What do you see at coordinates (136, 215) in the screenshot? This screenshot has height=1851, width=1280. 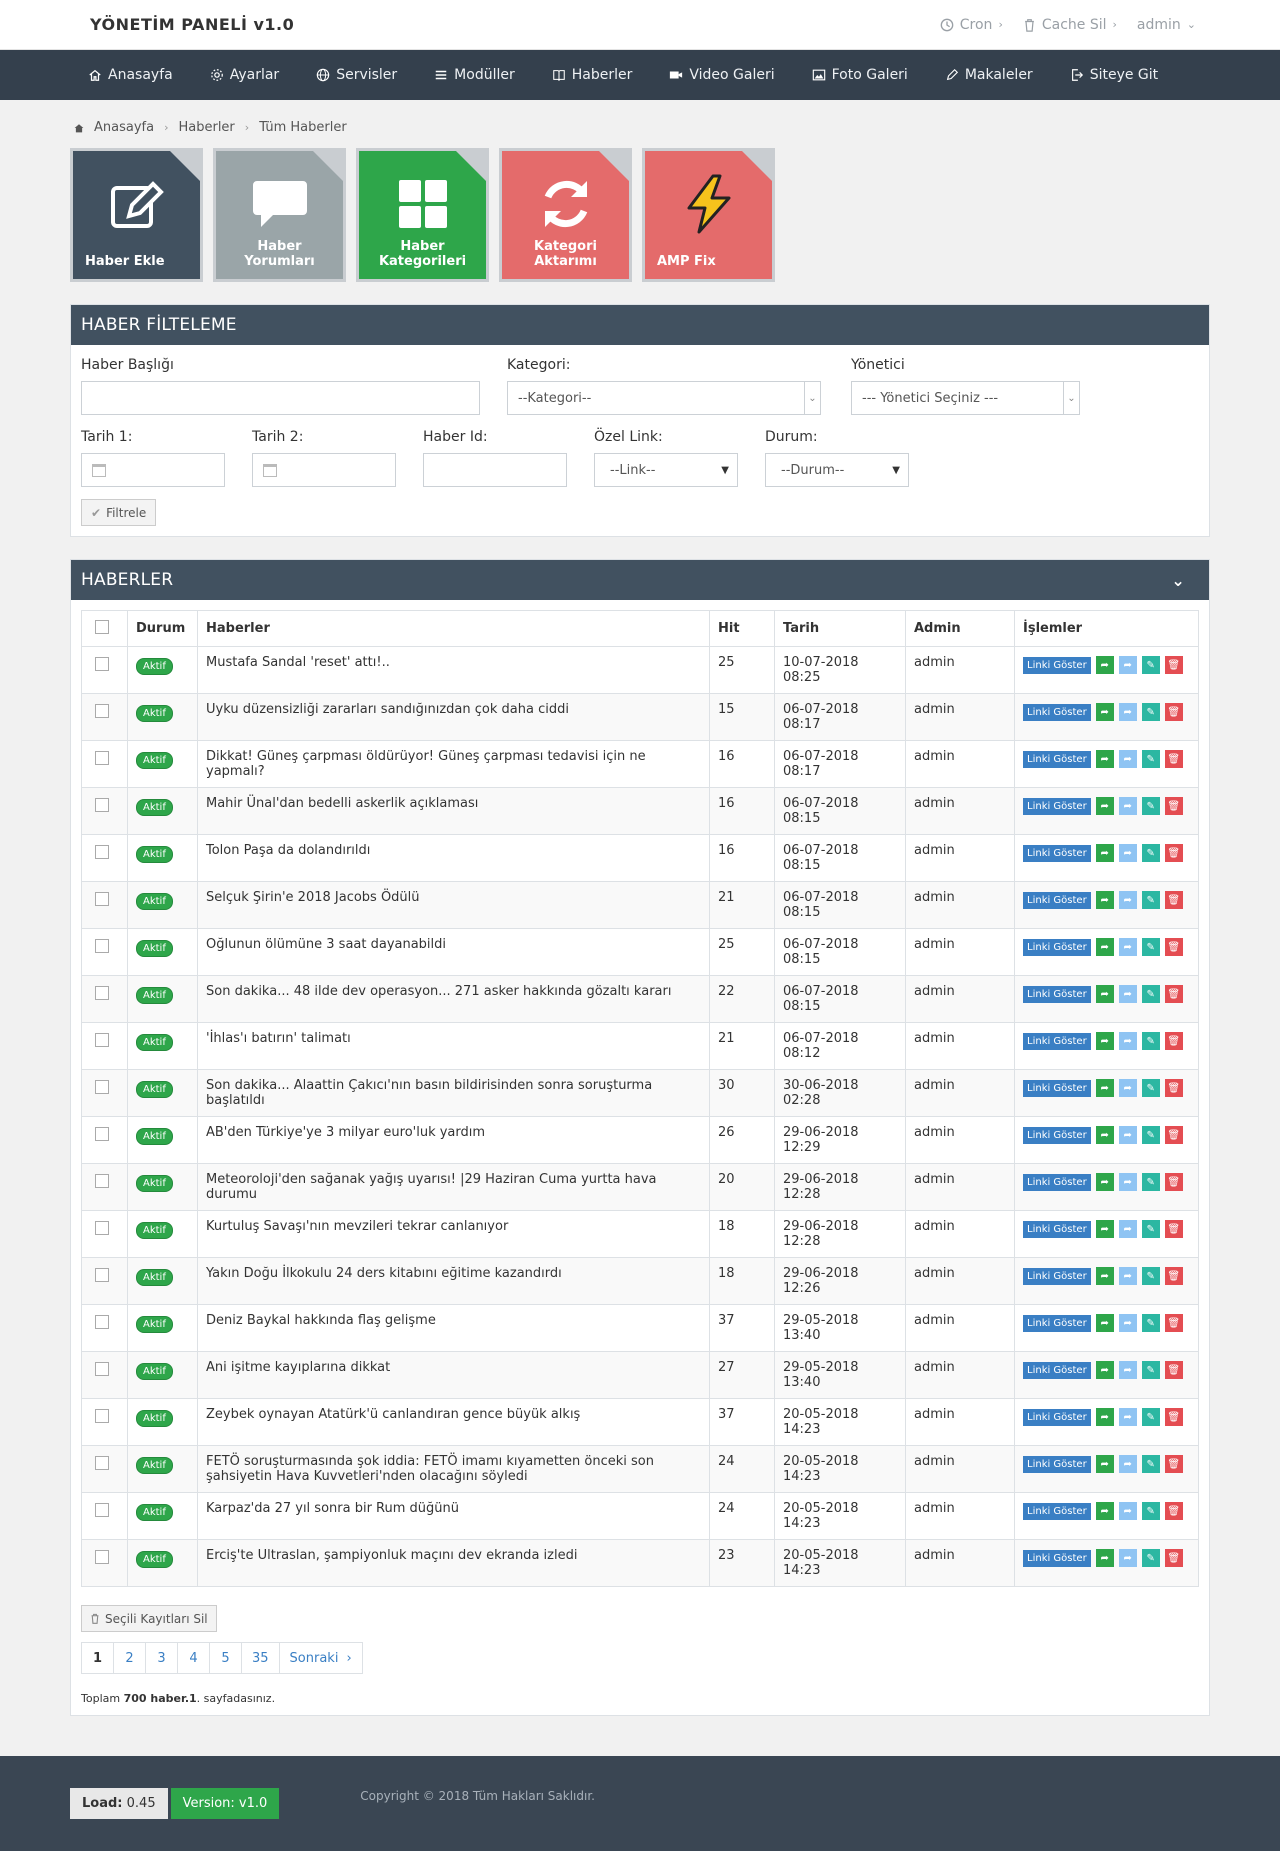 I see `tile-haber-ekle: Haber Ekle` at bounding box center [136, 215].